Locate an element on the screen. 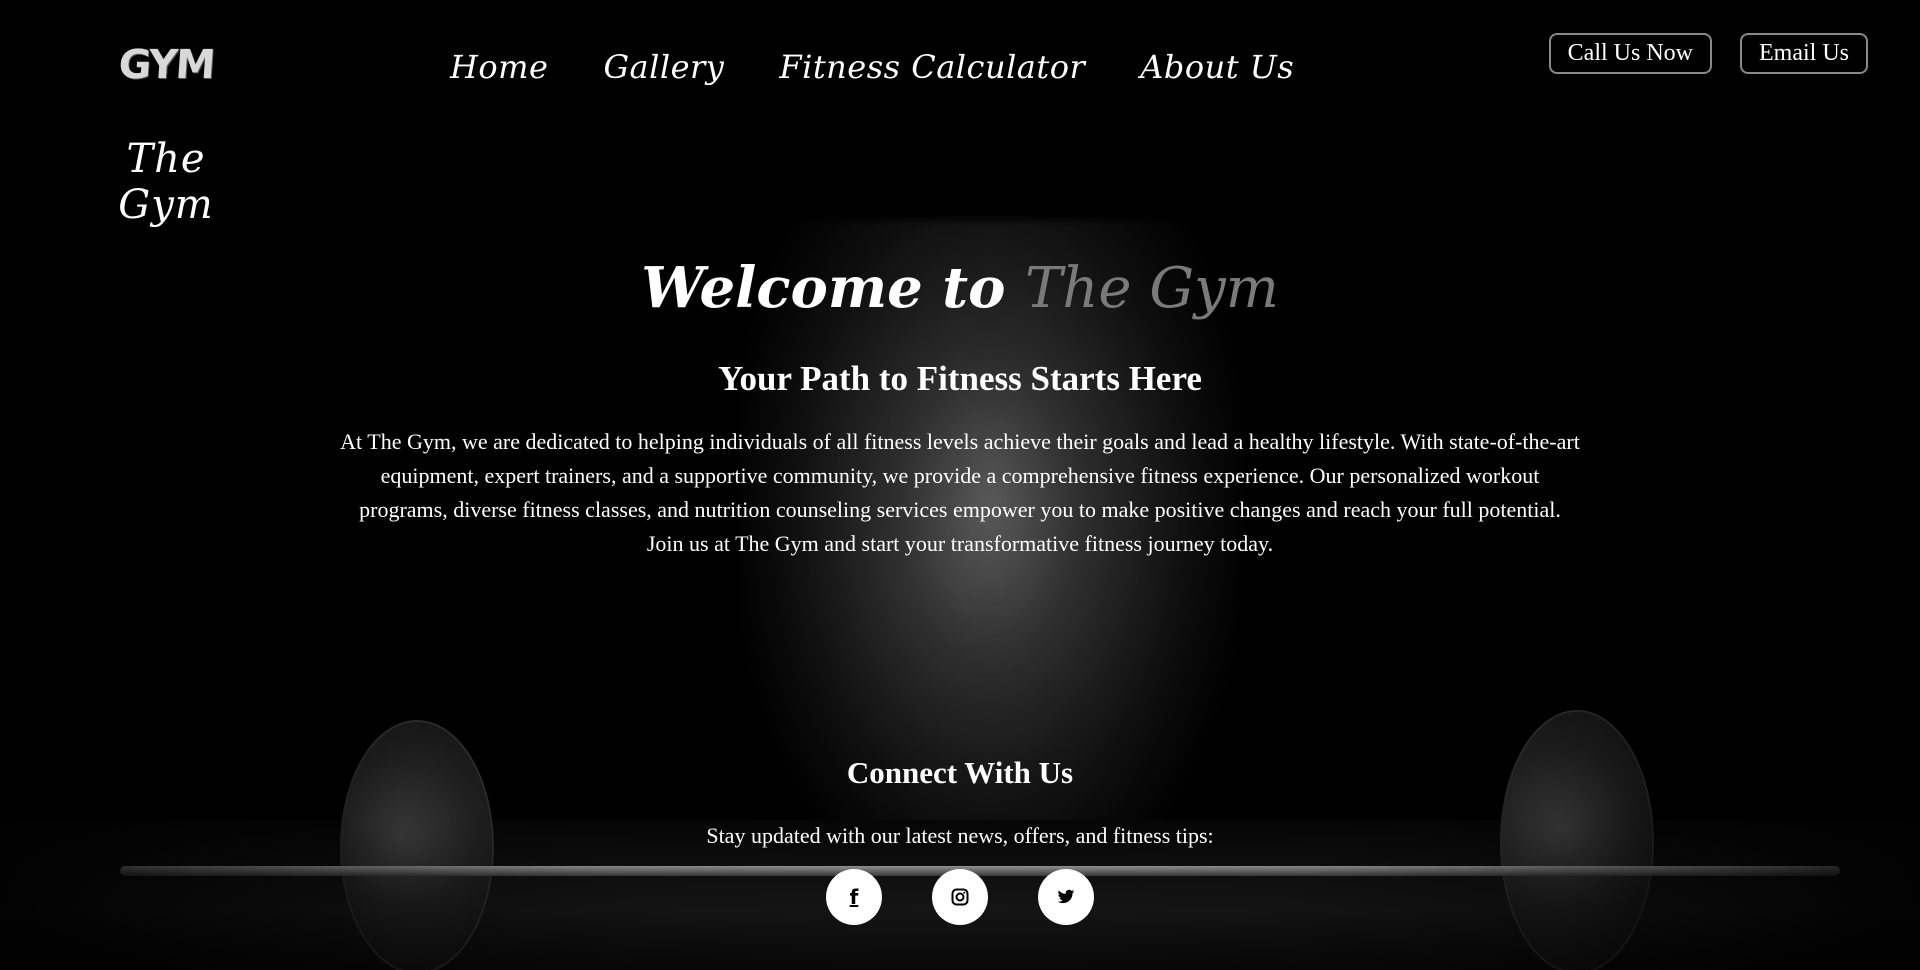 The width and height of the screenshot is (1920, 970). facebook-link: f is located at coordinates (854, 897).